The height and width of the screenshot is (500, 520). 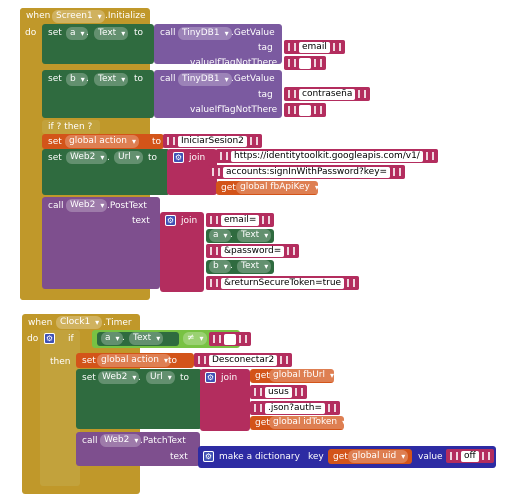 What do you see at coordinates (259, 457) in the screenshot?
I see `make-dictionary-label: make a dictionary` at bounding box center [259, 457].